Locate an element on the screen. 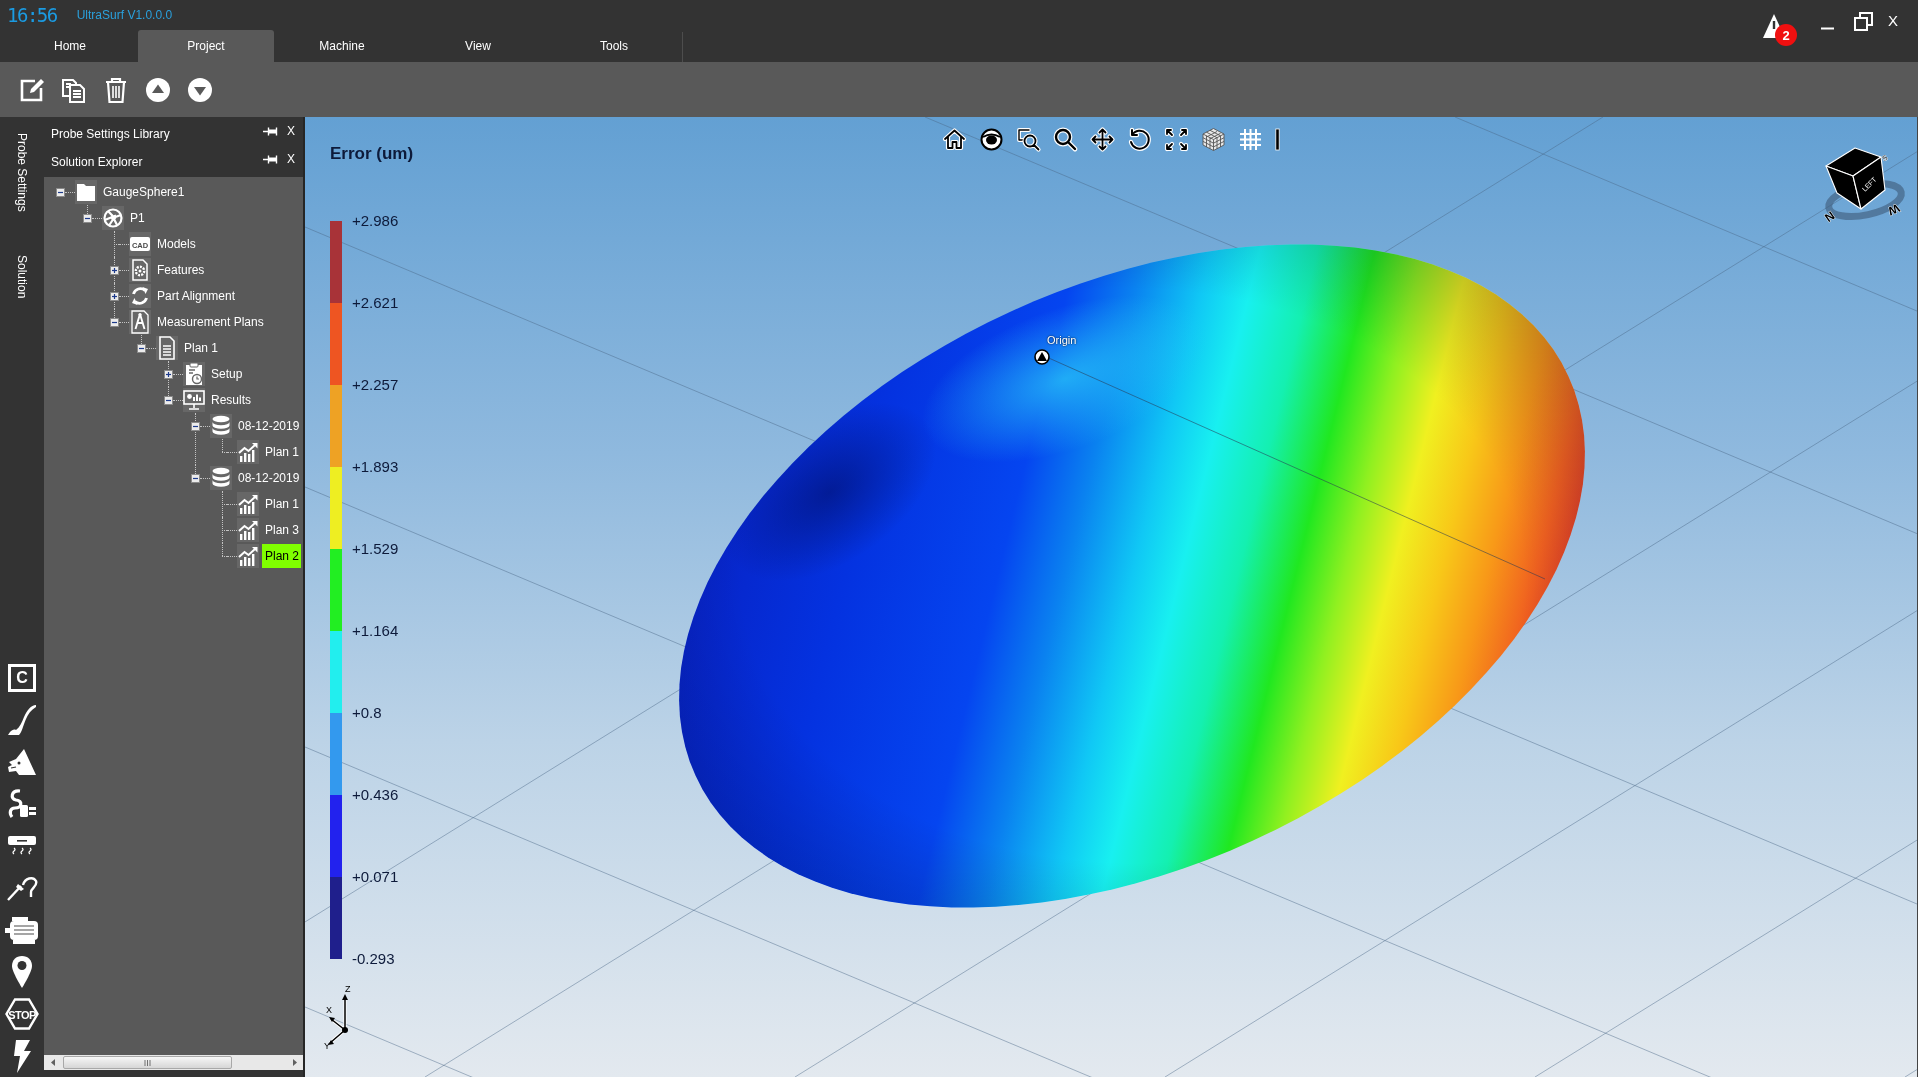  tree-item: Measurement Plans is located at coordinates (210, 322).